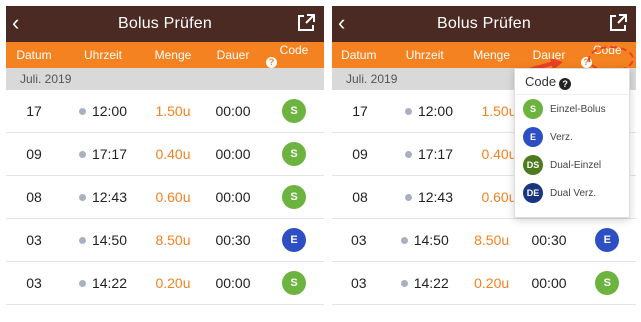 This screenshot has width=641, height=322. I want to click on column-code: Code?, so click(294, 55).